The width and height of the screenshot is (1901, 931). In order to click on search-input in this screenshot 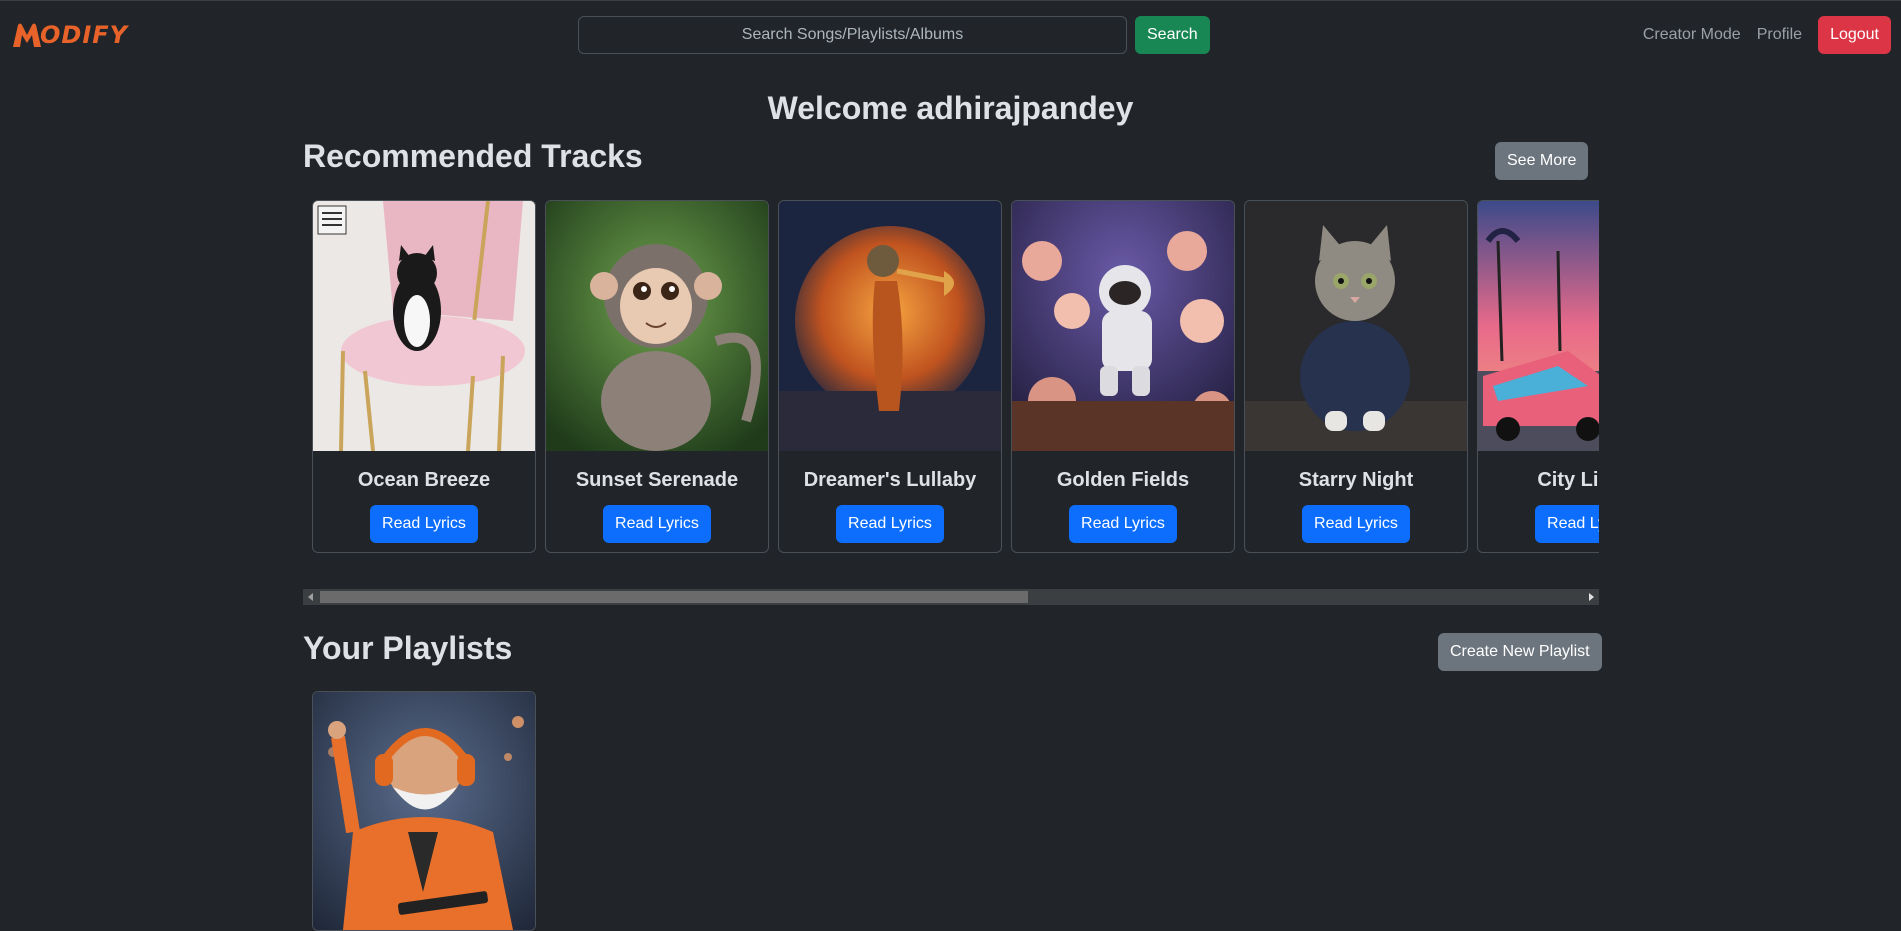, I will do `click(852, 35)`.